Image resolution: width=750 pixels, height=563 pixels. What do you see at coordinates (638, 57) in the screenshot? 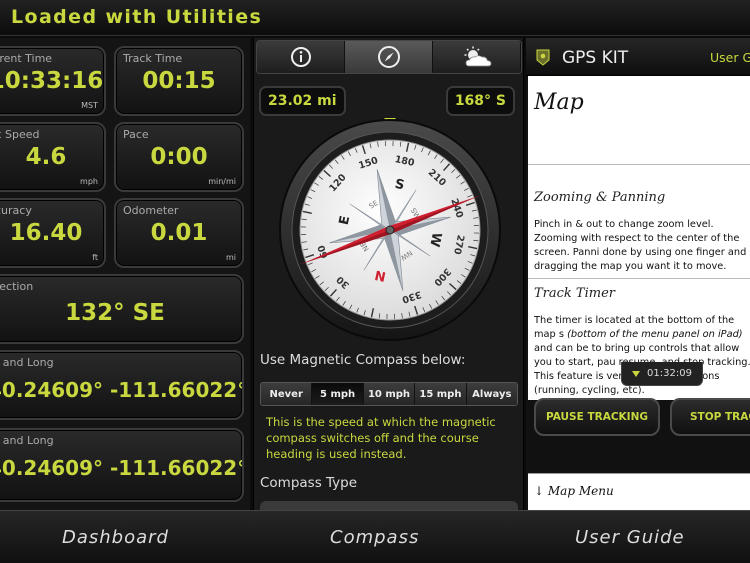
I see `guide-header: GPS KIT User G` at bounding box center [638, 57].